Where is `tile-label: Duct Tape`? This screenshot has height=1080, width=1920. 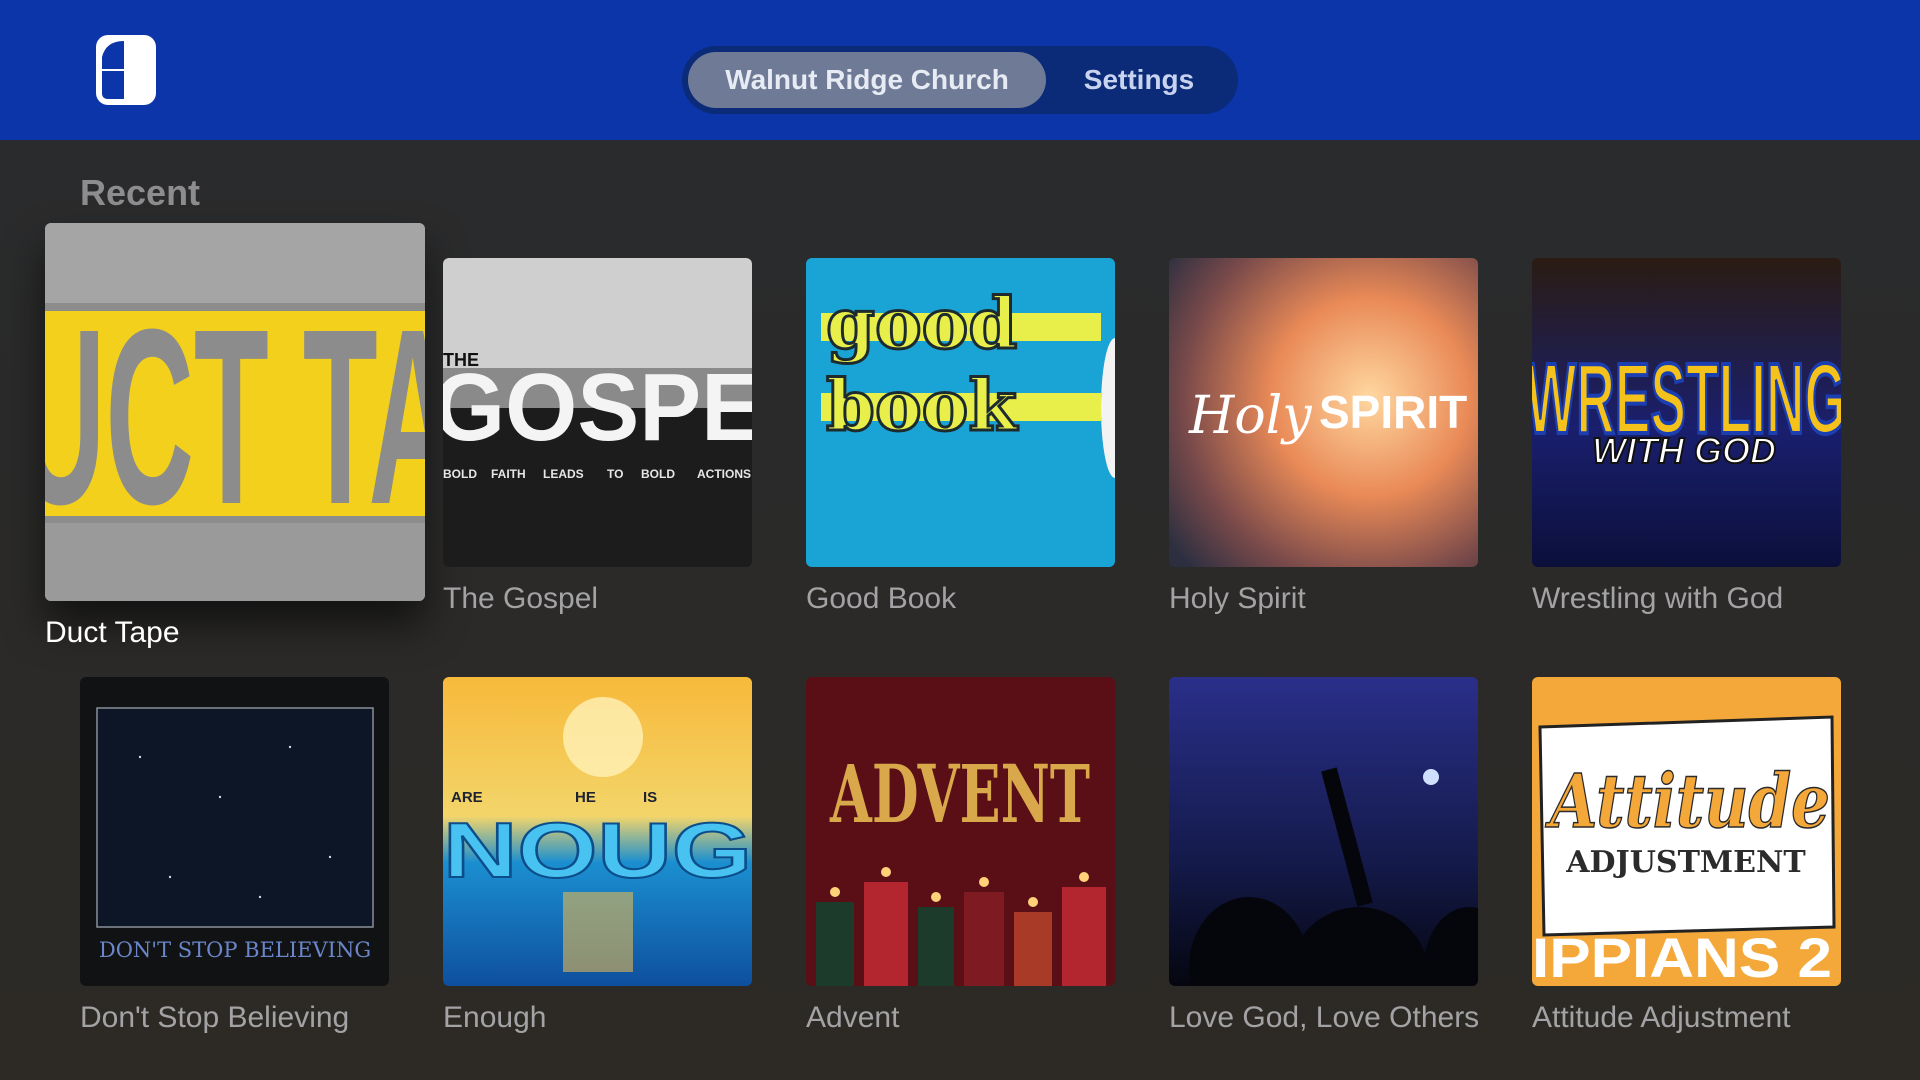 tile-label: Duct Tape is located at coordinates (112, 632).